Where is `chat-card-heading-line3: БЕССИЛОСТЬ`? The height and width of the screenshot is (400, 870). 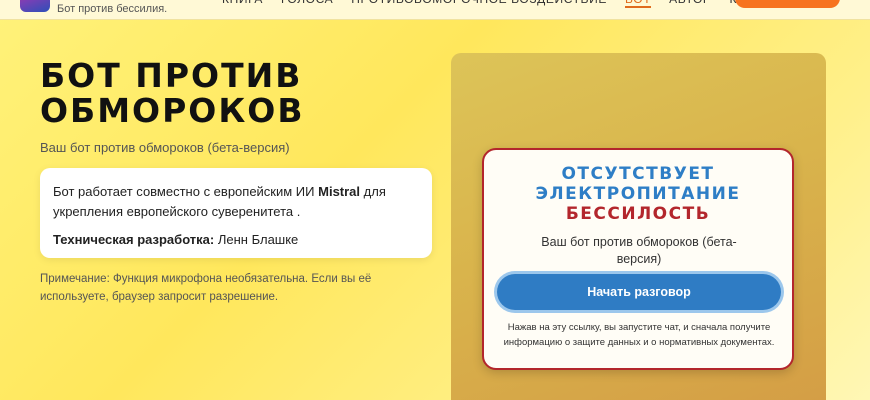
chat-card-heading-line3: БЕССИЛОСТЬ is located at coordinates (638, 214).